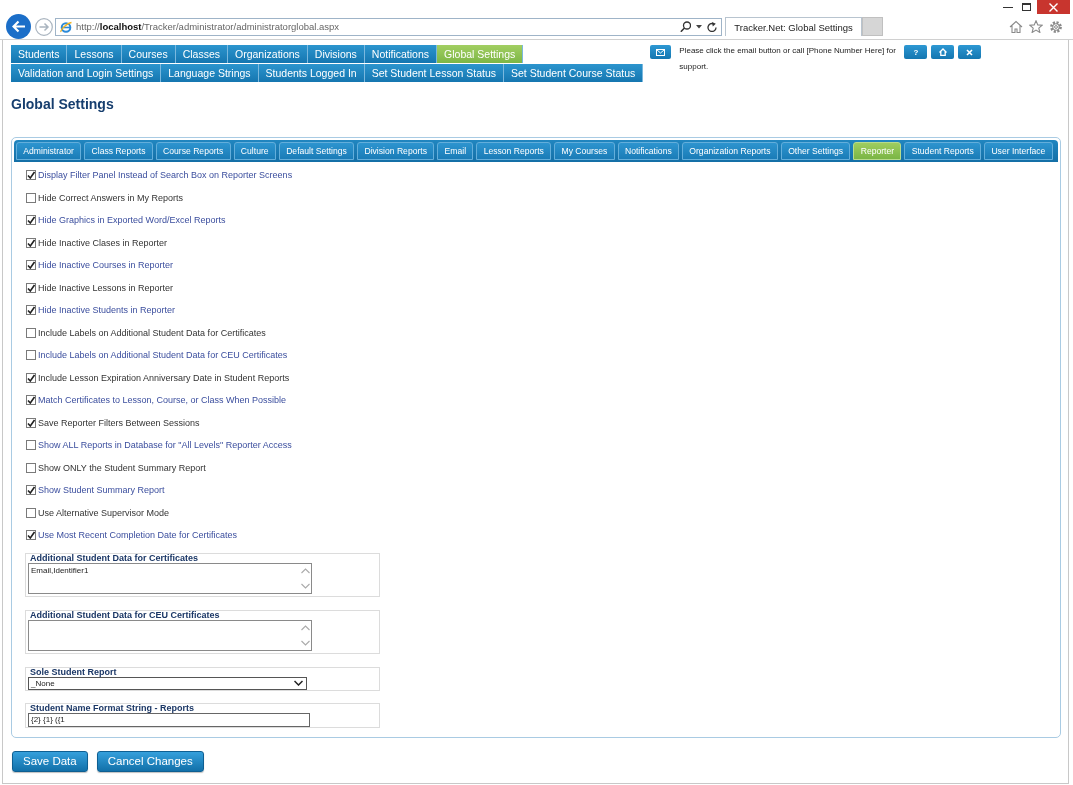  I want to click on maximize-icon, so click(1026, 7).